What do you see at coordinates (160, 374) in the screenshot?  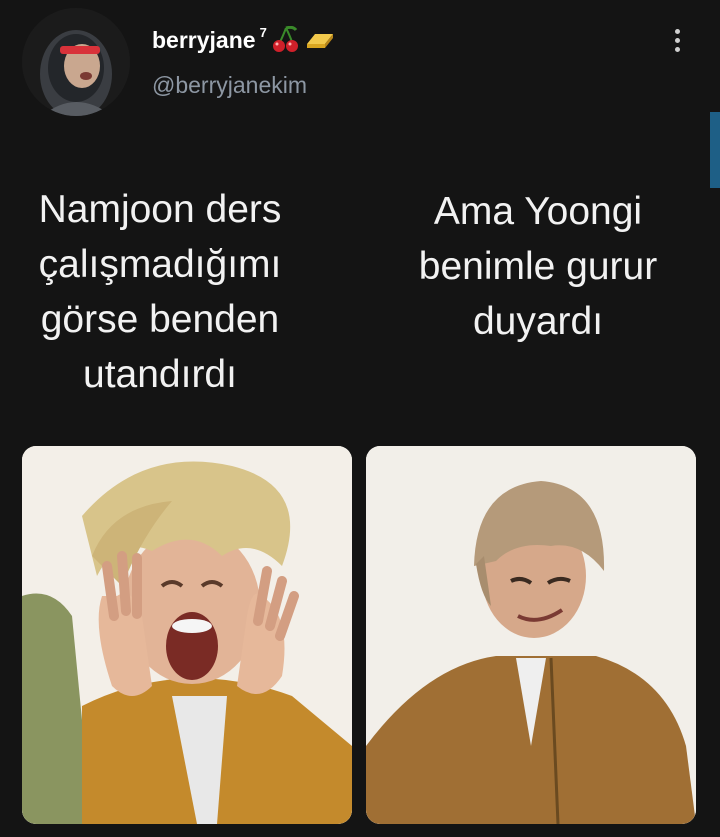 I see `caption-line: utandırdı` at bounding box center [160, 374].